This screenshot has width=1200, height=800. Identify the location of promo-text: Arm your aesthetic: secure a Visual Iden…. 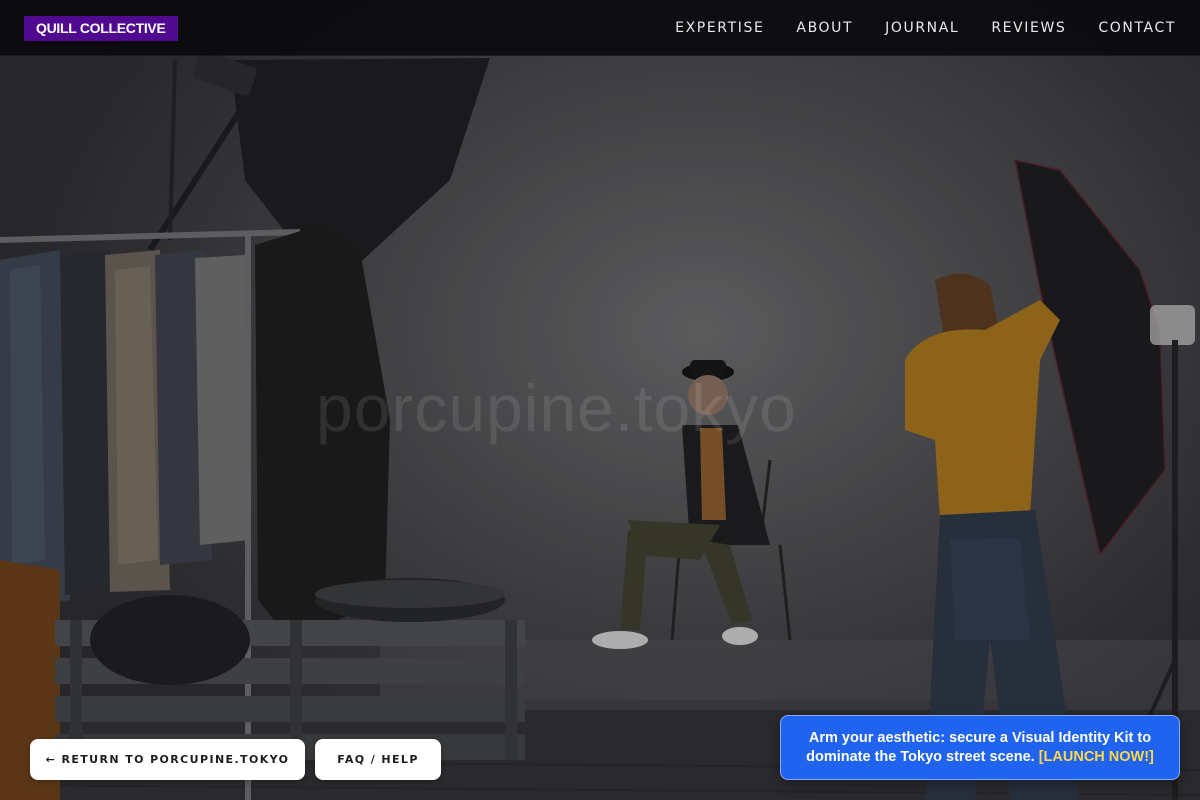
(980, 748).